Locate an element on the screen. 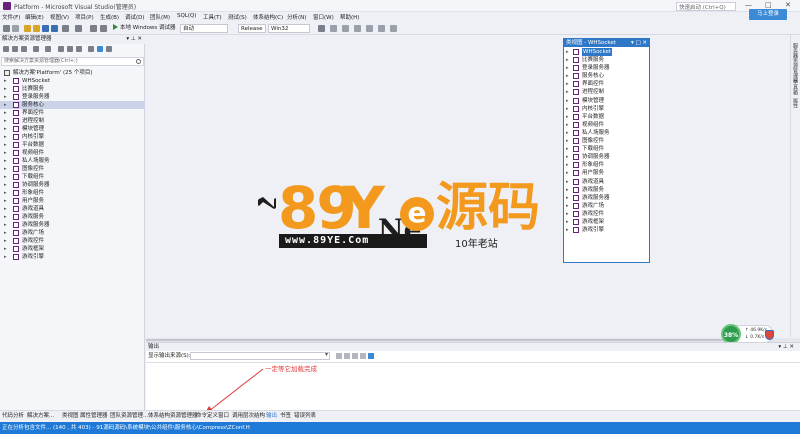  class-view-header: 类视图 - WHSocket ▾ □ ✕ is located at coordinates (606, 43).